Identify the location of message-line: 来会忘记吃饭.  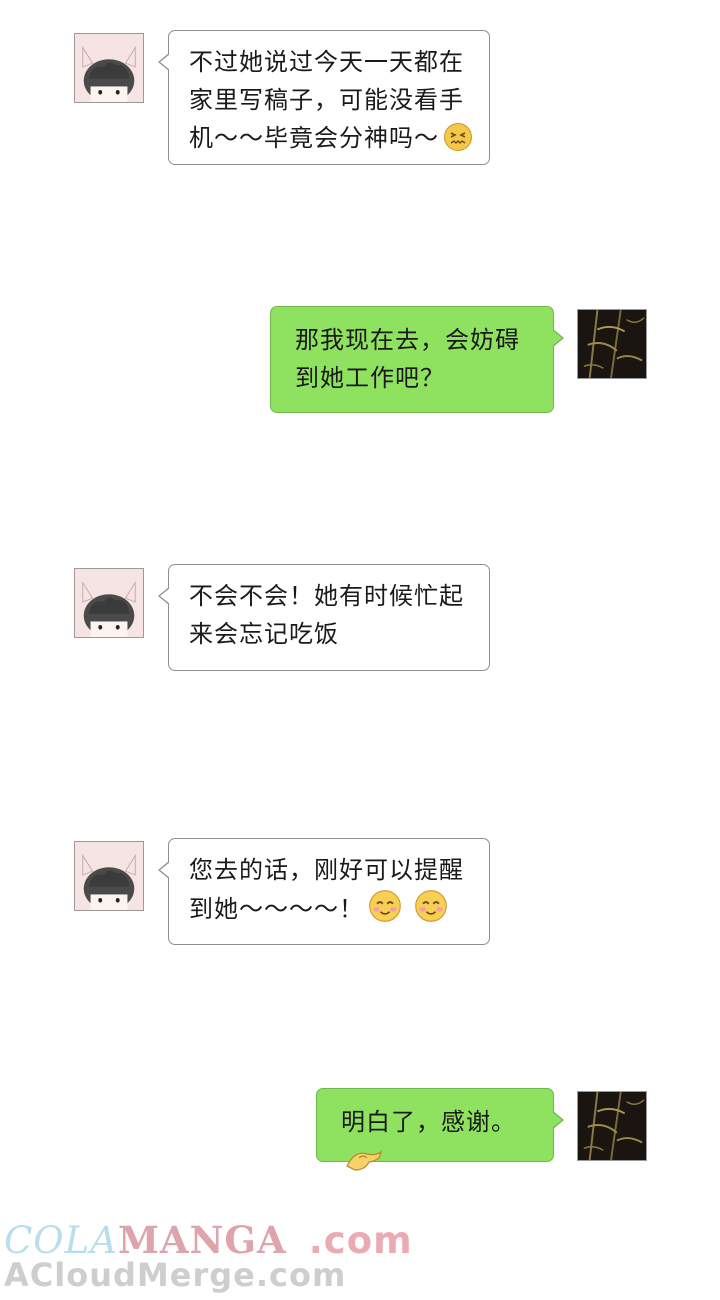
(264, 634).